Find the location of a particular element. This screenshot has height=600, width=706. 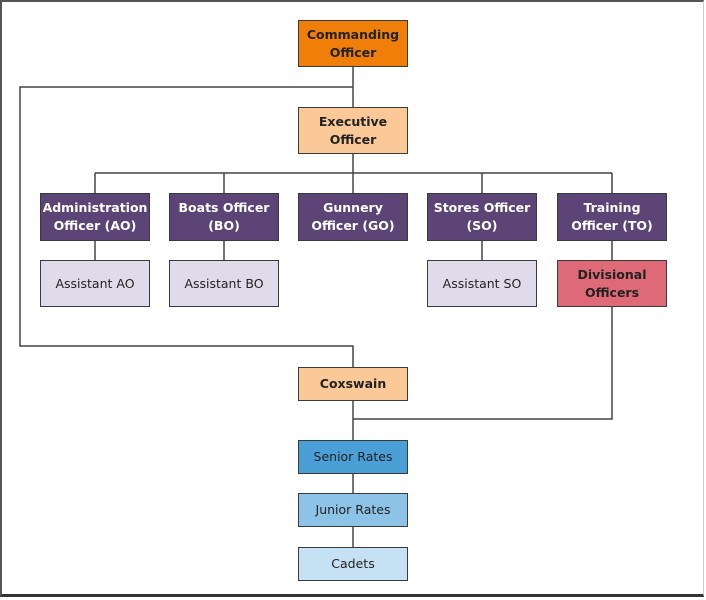

node-commanding-officer: Commanding Officer is located at coordinates (353, 43).